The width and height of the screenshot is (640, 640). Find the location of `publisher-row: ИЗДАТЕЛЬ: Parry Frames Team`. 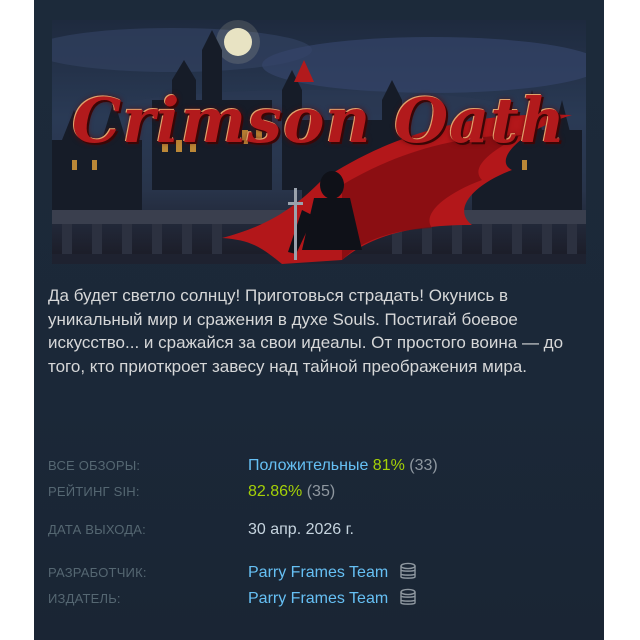

publisher-row: ИЗДАТЕЛЬ: Parry Frames Team is located at coordinates (318, 599).